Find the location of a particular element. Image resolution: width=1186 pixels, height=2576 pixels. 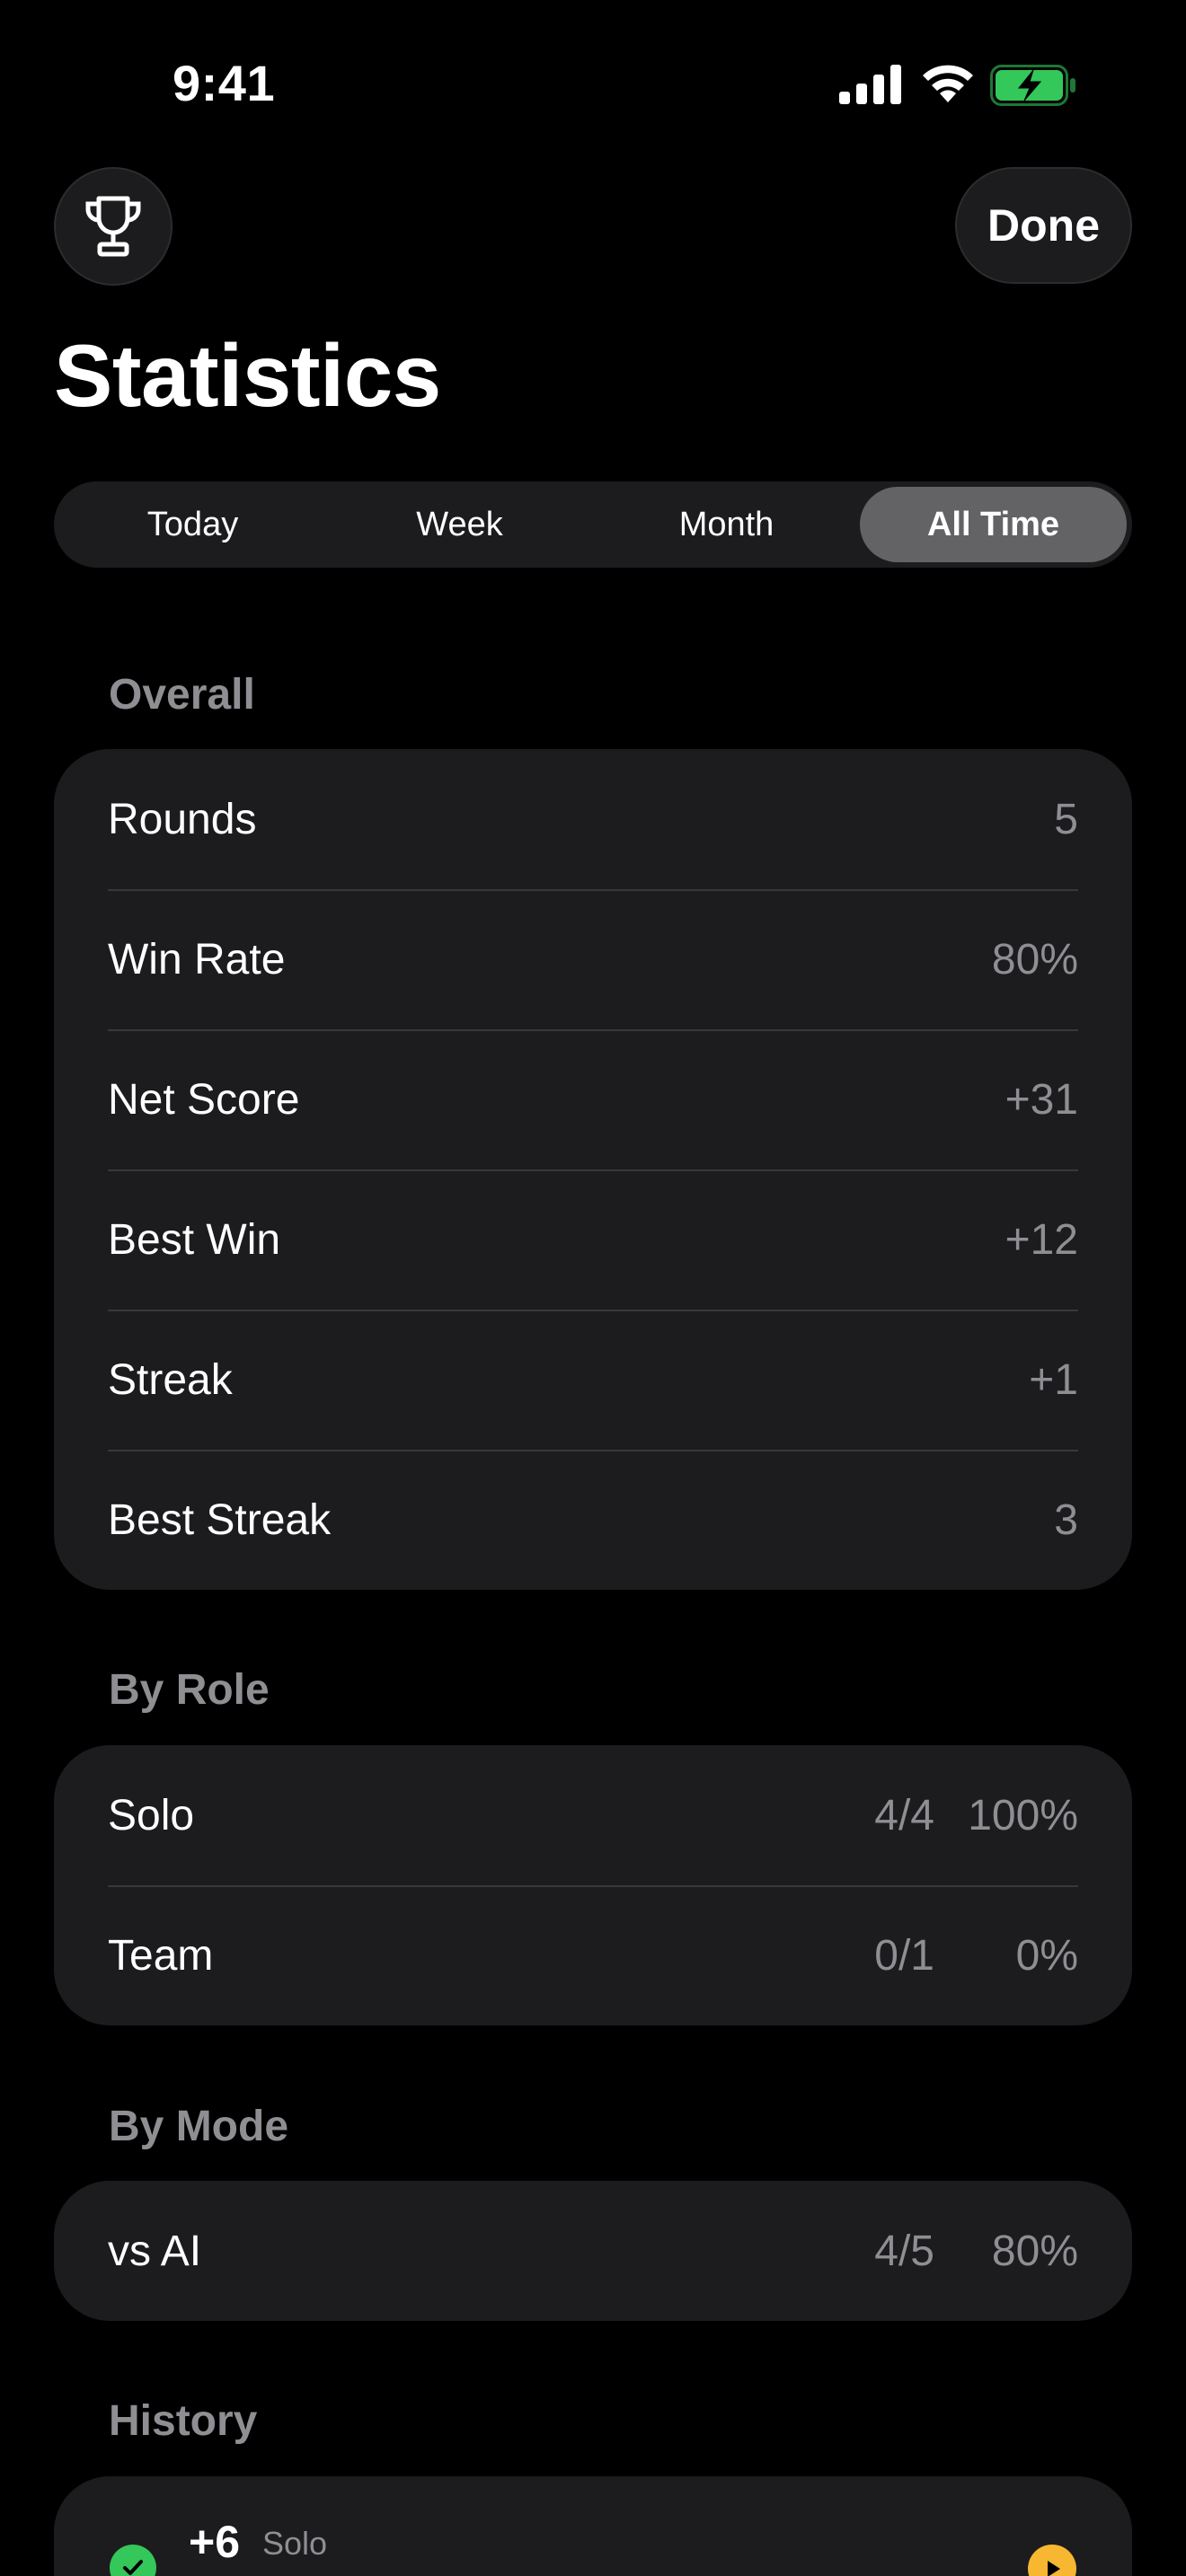

history-item: +6 Solo is located at coordinates (593, 2526).